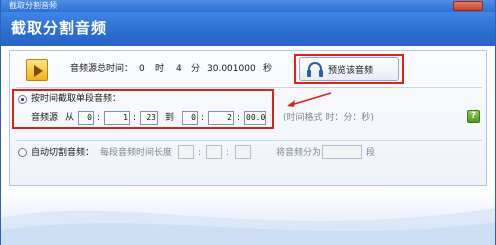  Describe the element at coordinates (22, 99) in the screenshot. I see `by-time-radio` at that location.